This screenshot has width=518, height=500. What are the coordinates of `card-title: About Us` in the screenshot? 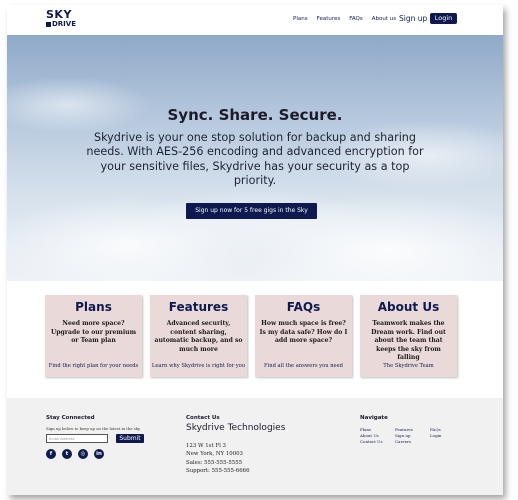 It's located at (408, 307).